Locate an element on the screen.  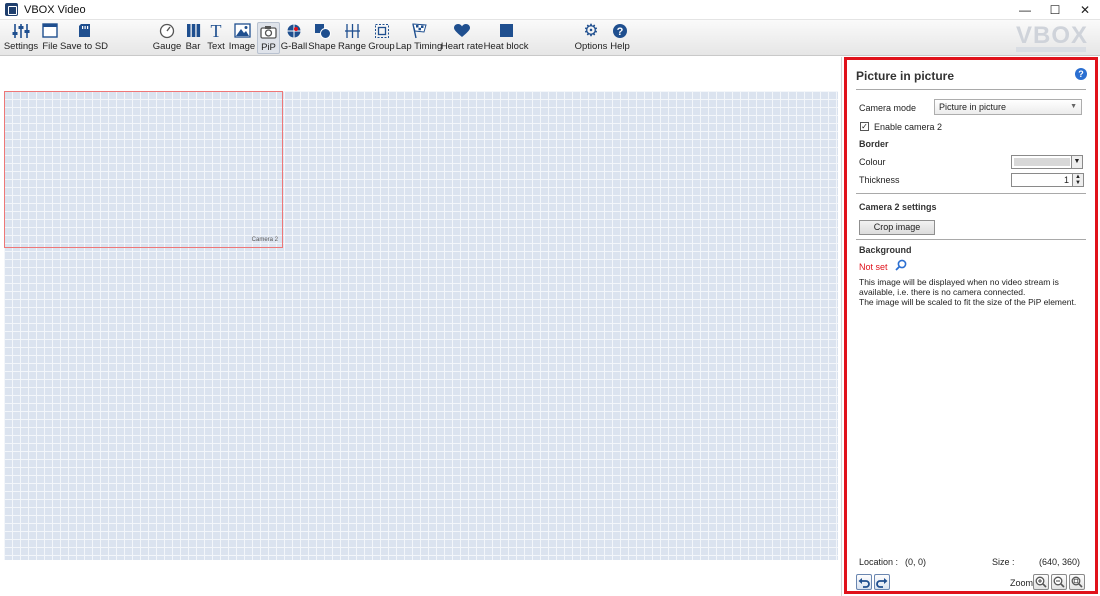
range-icon is located at coordinates (352, 30).